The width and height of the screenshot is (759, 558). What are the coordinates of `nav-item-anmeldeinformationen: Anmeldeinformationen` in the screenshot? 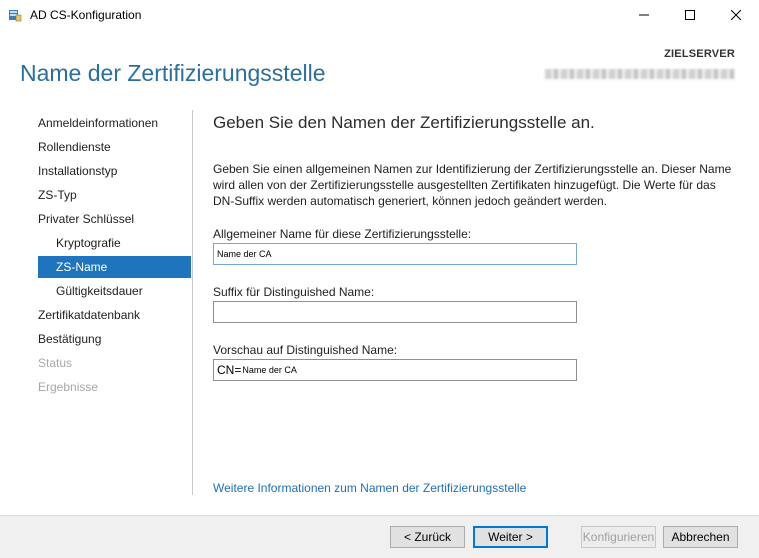 It's located at (98, 123).